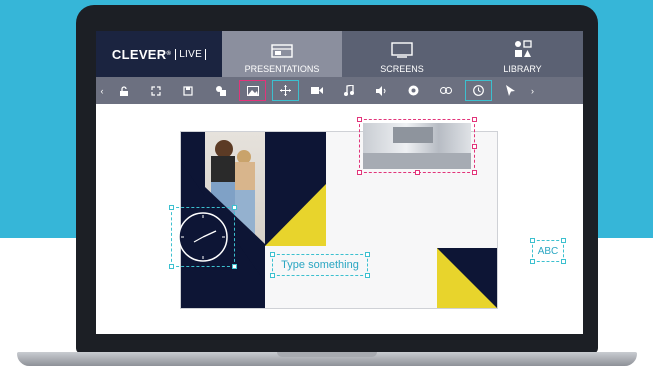 This screenshot has height=374, width=653. I want to click on resize-handle-bl, so click(359, 172).